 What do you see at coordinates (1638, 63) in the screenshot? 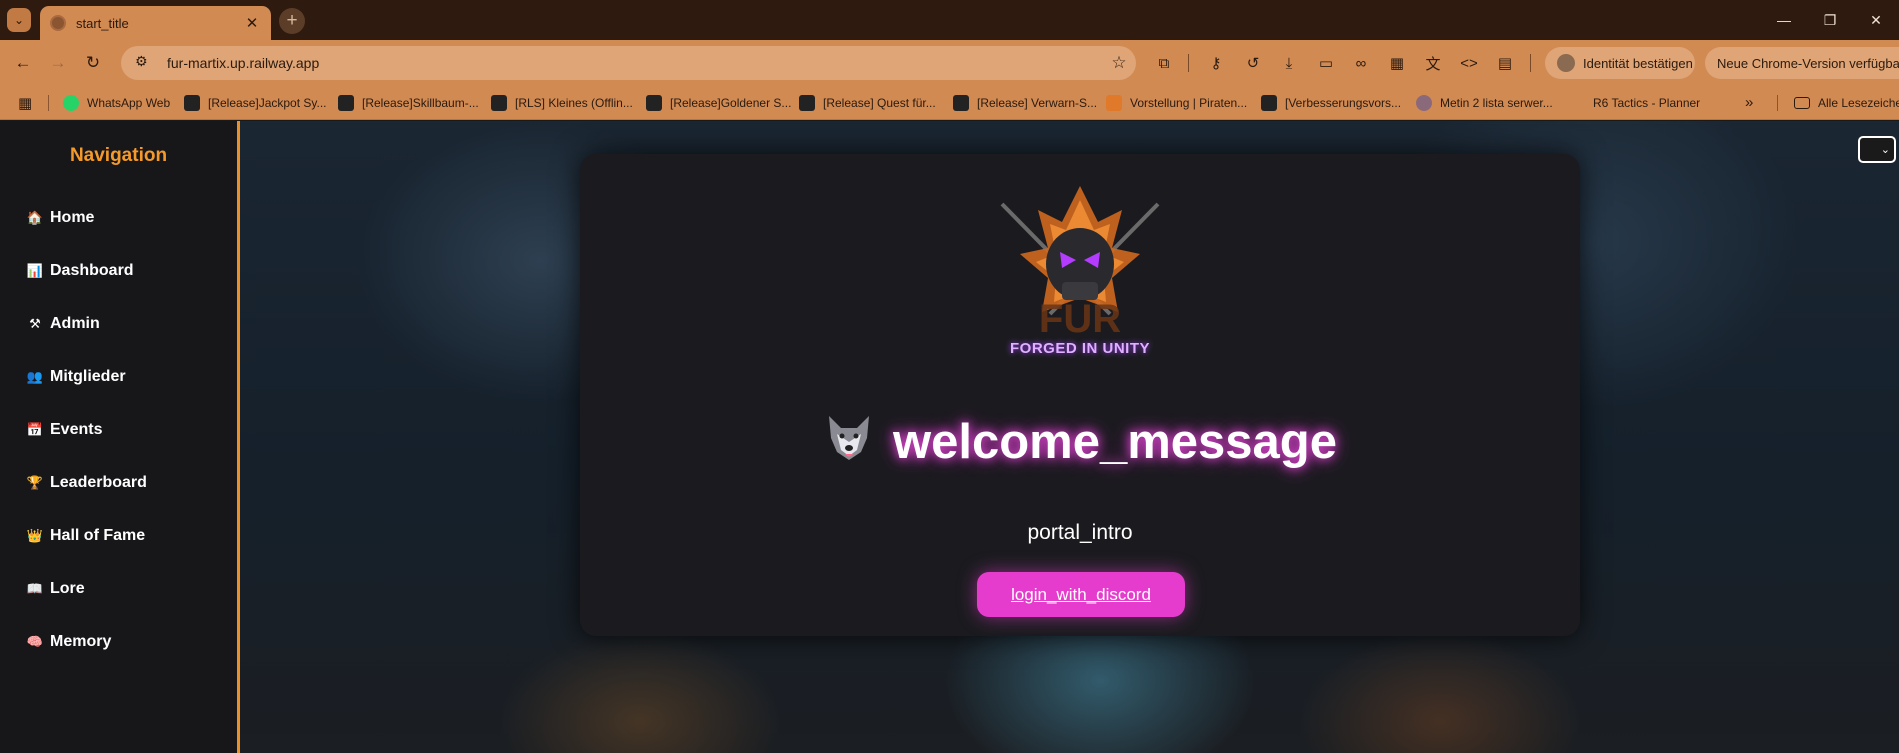
I see `identity-pill-label: Identität bestätigen` at bounding box center [1638, 63].